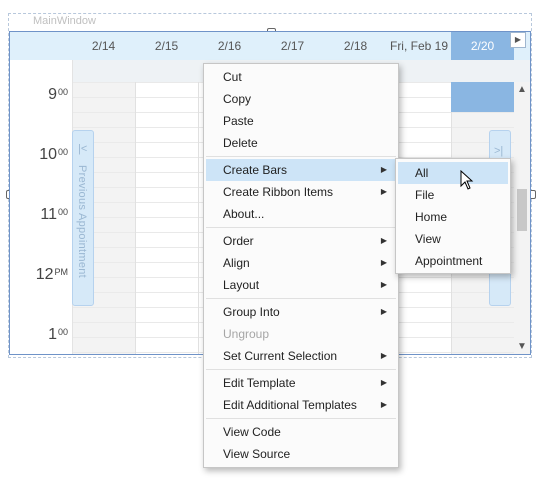 The width and height of the screenshot is (541, 478). What do you see at coordinates (301, 383) in the screenshot?
I see `menu-item-edit-template: Edit Template ▶` at bounding box center [301, 383].